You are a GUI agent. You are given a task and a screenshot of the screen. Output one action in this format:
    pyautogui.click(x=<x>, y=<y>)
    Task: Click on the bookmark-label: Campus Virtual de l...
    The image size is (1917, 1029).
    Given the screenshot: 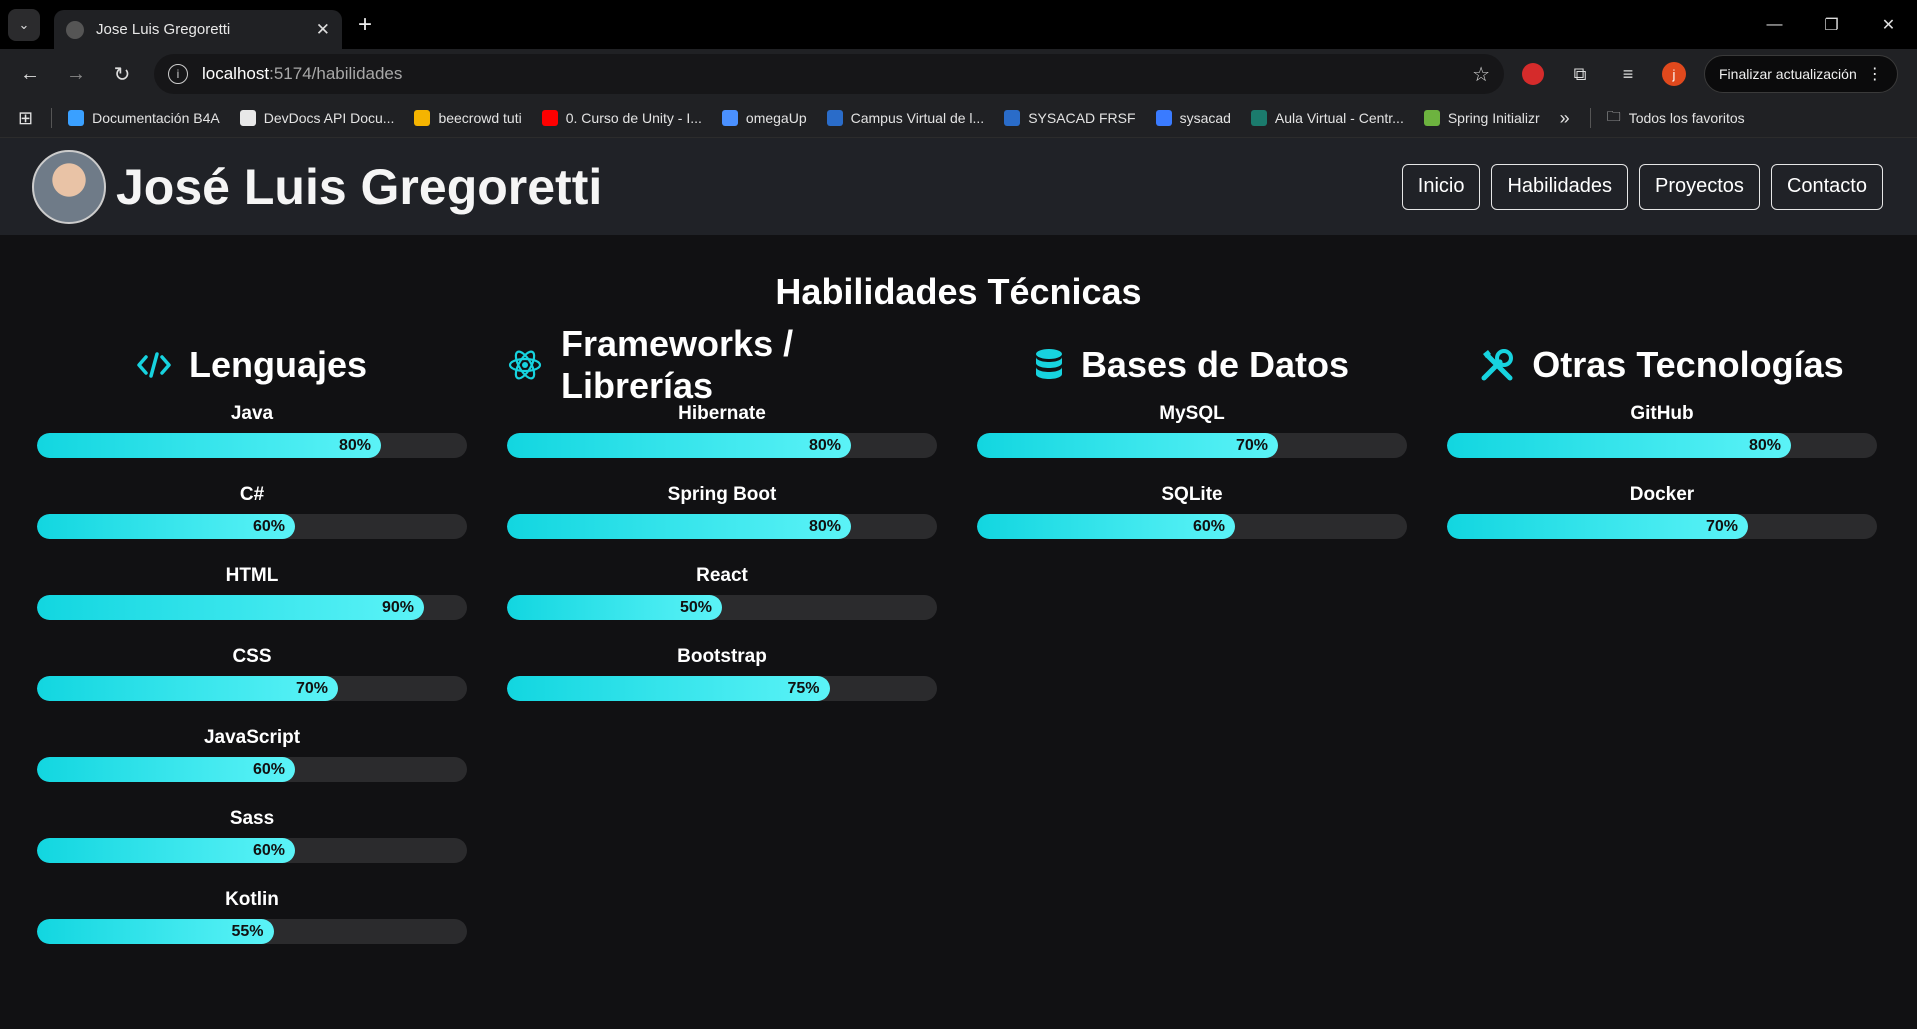 What is the action you would take?
    pyautogui.click(x=917, y=118)
    